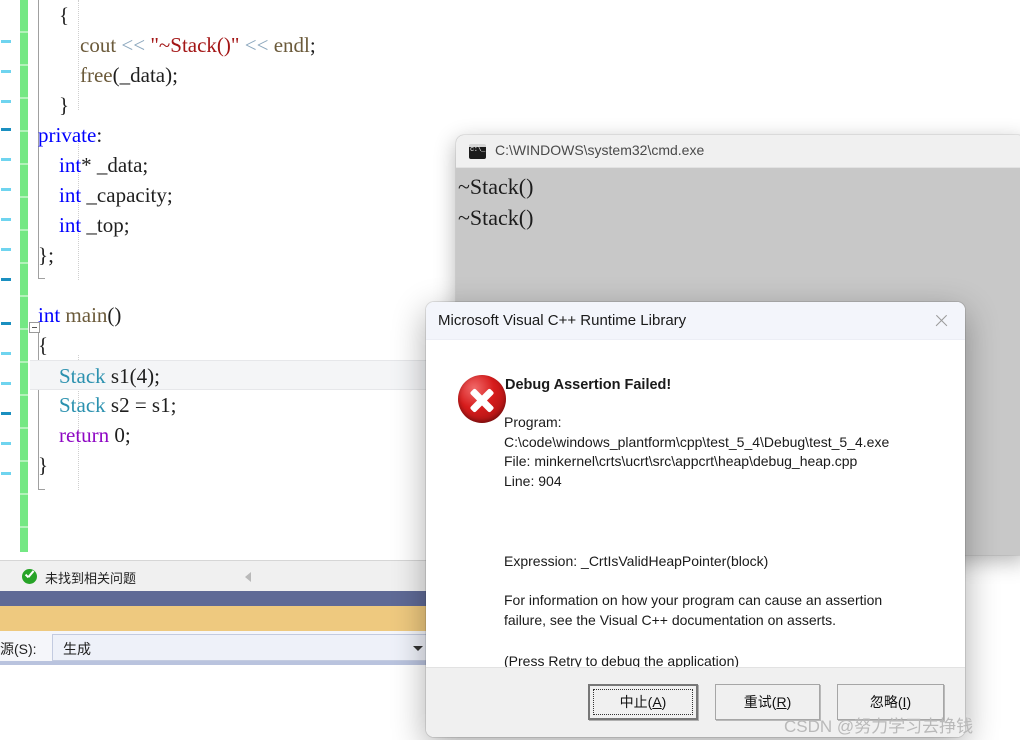  Describe the element at coordinates (600, 150) in the screenshot. I see `cmd-window-title: C:\WINDOWS\system32\cmd.exe` at that location.